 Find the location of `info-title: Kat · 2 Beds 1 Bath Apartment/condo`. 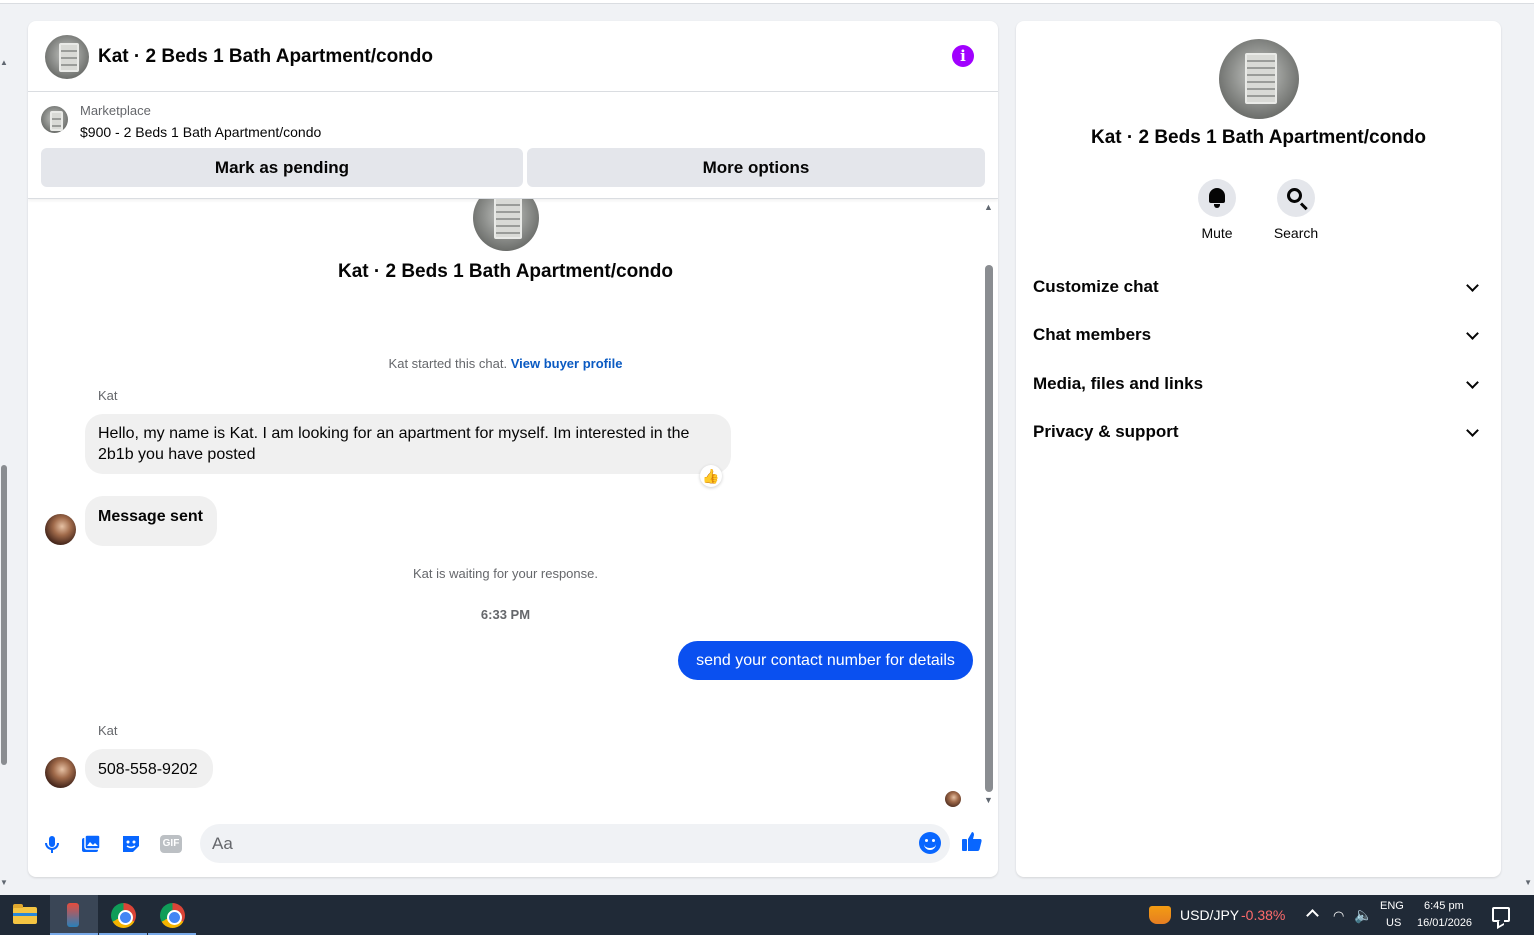

info-title: Kat · 2 Beds 1 Bath Apartment/condo is located at coordinates (1258, 137).